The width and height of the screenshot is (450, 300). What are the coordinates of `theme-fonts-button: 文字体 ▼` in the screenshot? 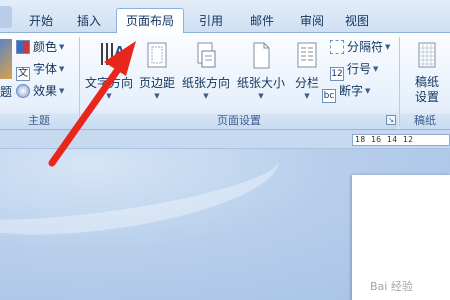 It's located at (40, 70).